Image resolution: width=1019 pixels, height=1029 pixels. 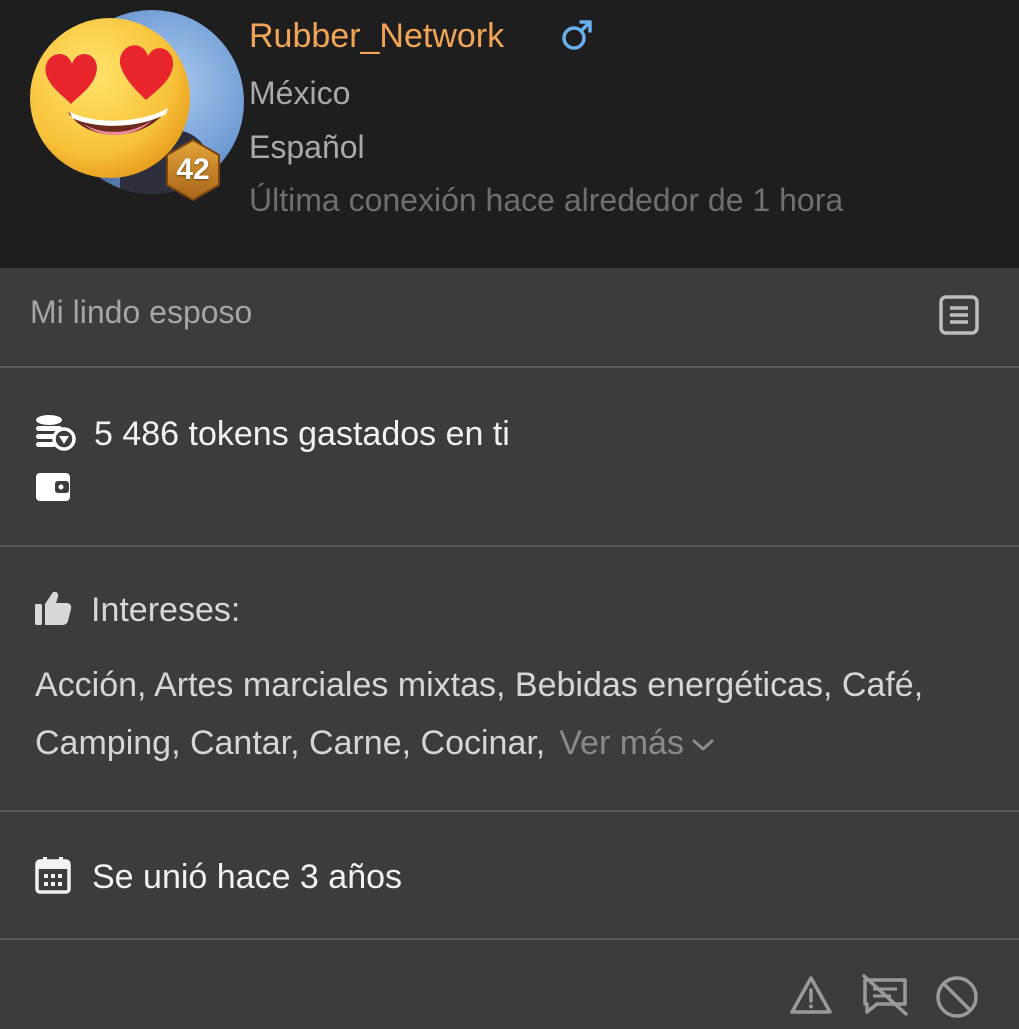 What do you see at coordinates (53, 487) in the screenshot?
I see `wallet-icon` at bounding box center [53, 487].